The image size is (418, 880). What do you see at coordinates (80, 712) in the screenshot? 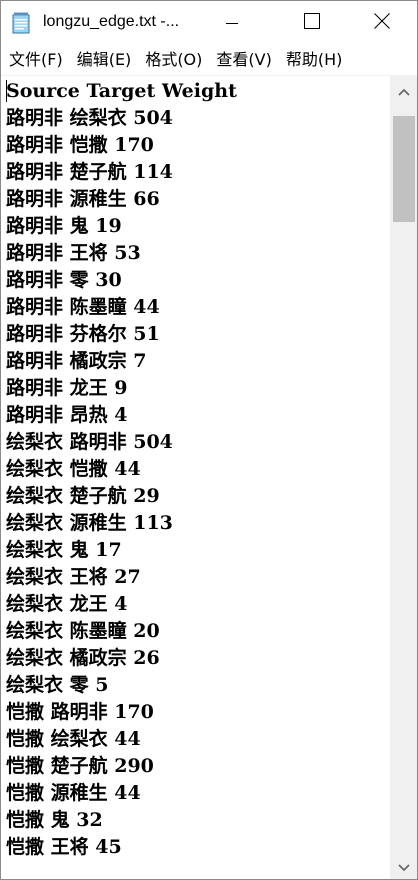
I see `text-line: 恺撒 路明非 170` at bounding box center [80, 712].